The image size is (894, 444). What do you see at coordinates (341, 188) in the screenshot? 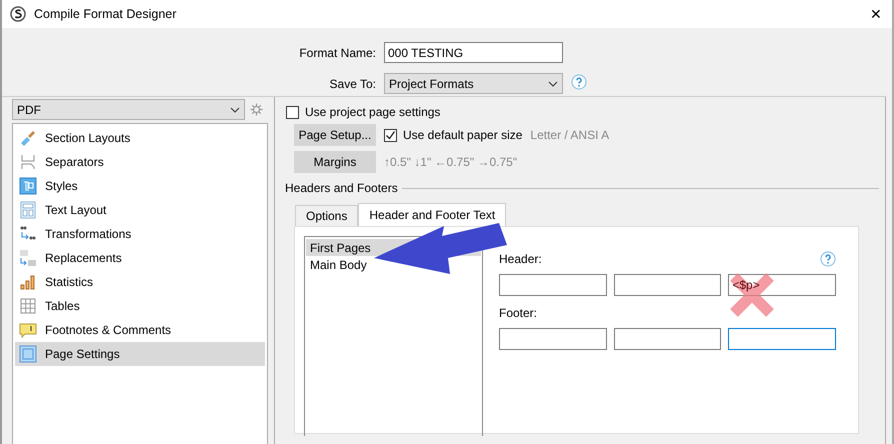
I see `section-title: Headers and Footers` at bounding box center [341, 188].